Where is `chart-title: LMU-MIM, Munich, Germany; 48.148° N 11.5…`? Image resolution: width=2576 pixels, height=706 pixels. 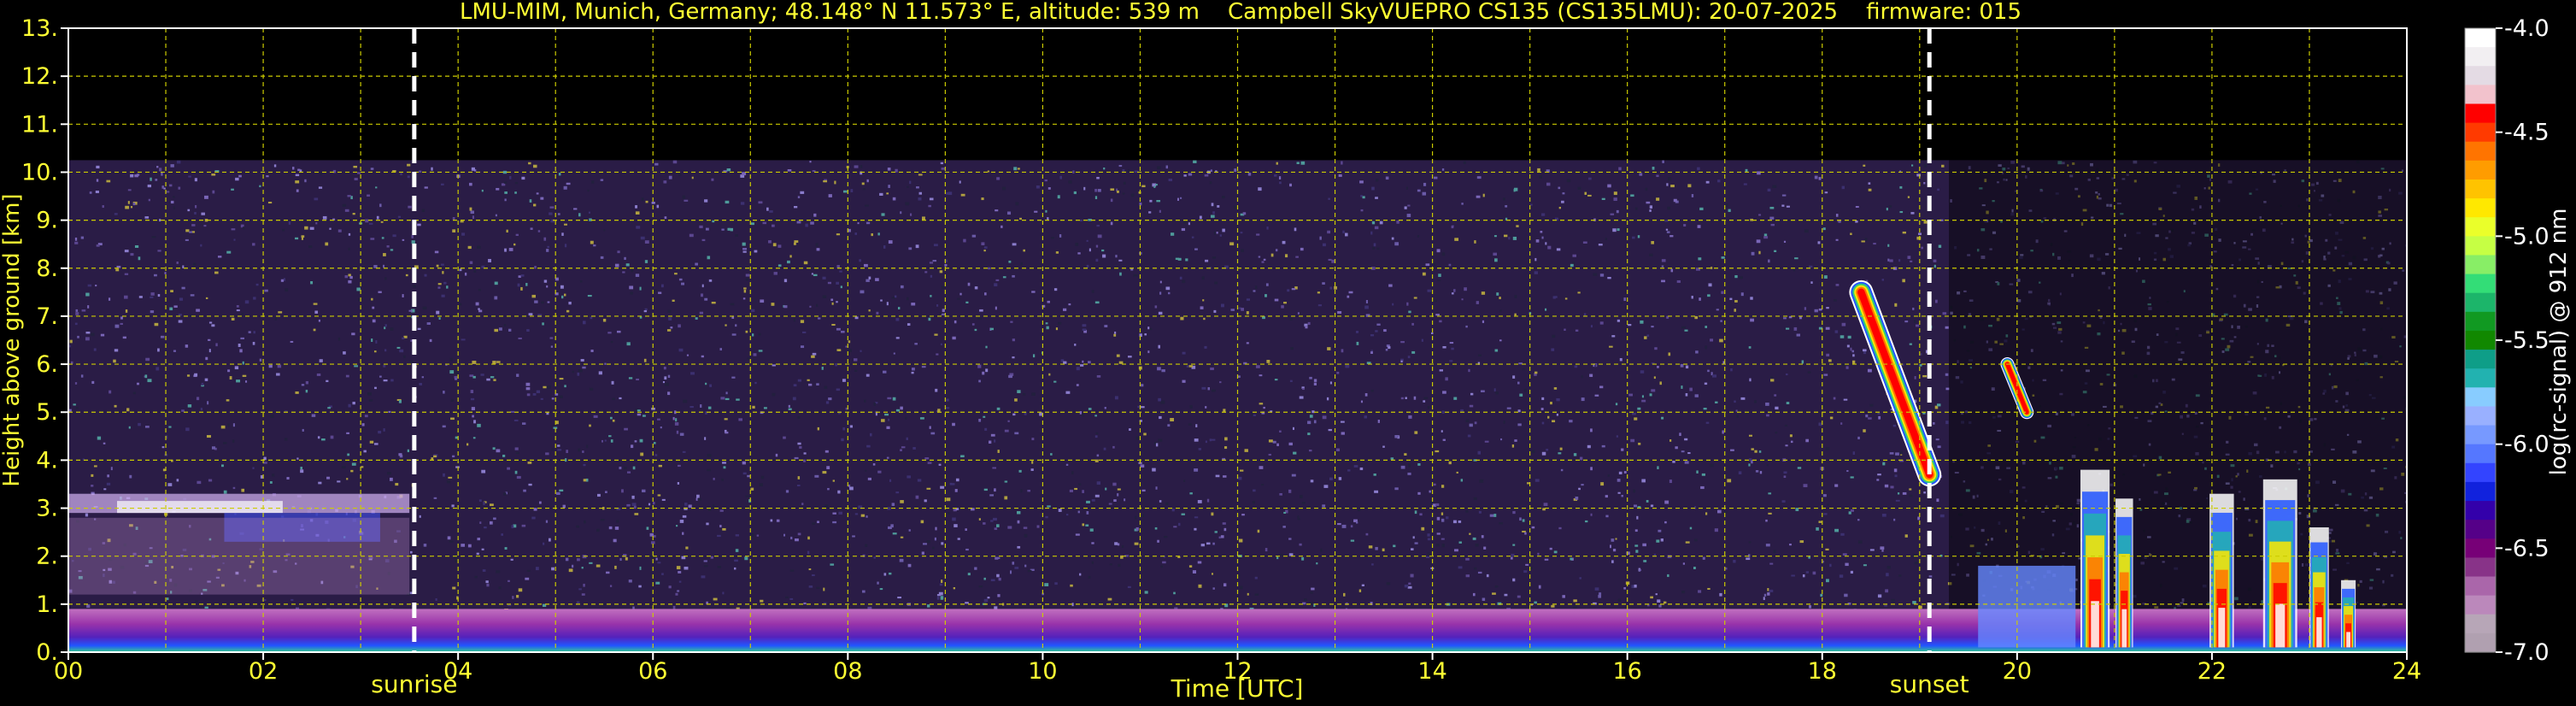
chart-title: LMU-MIM, Munich, Germany; 48.148° N 11.5… is located at coordinates (1240, 12).